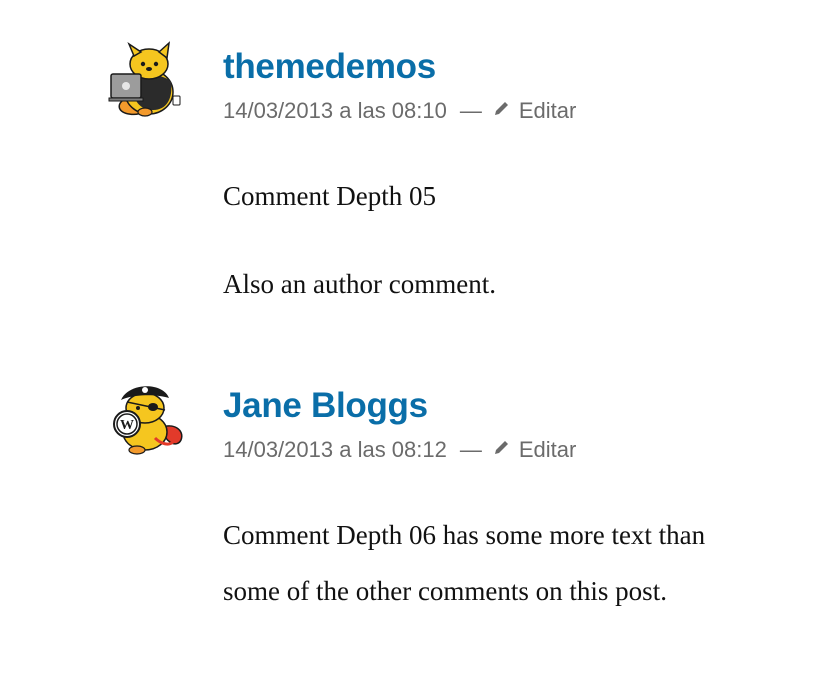 The height and width of the screenshot is (695, 840). Describe the element at coordinates (144, 79) in the screenshot. I see `wapuu-laptop-avatar-icon` at that location.